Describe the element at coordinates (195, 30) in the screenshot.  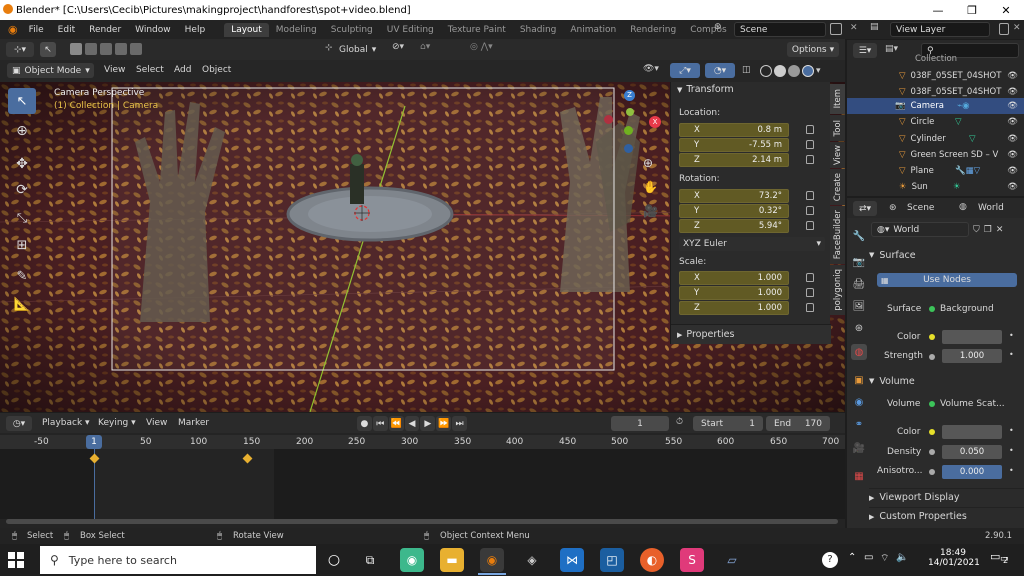
I see `menu-help: Help` at that location.